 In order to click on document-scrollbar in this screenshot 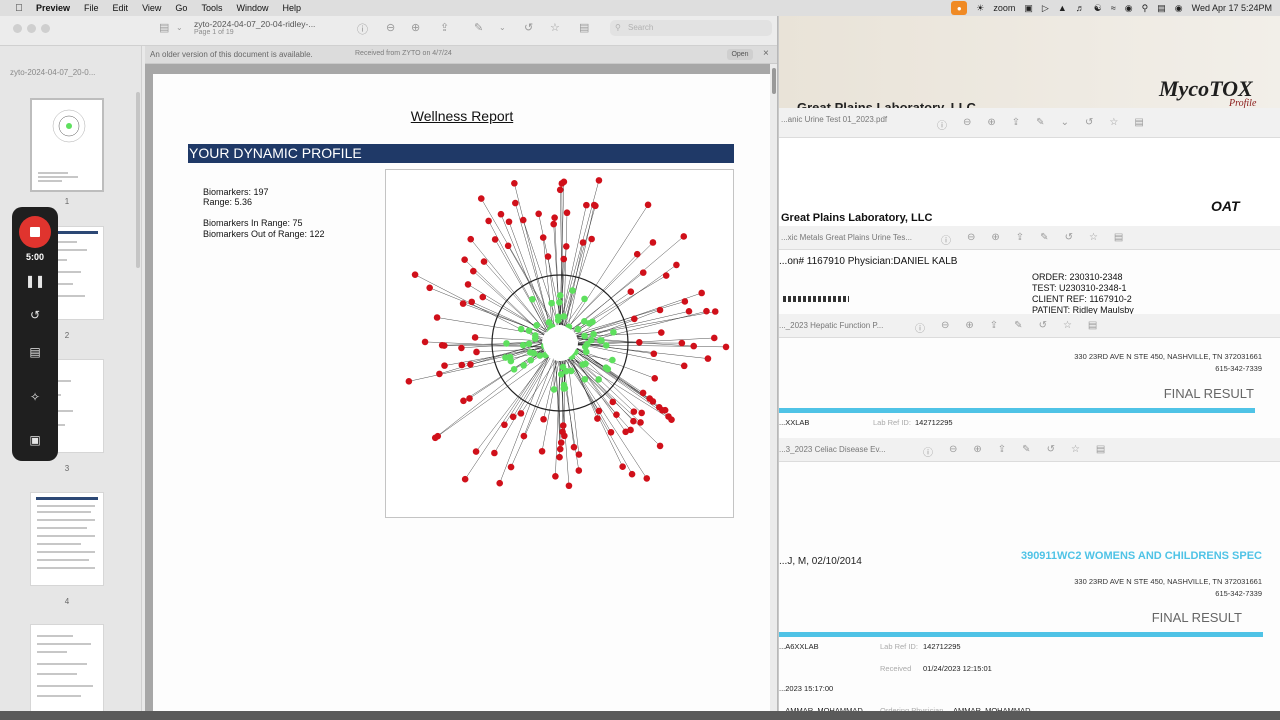, I will do `click(773, 392)`.